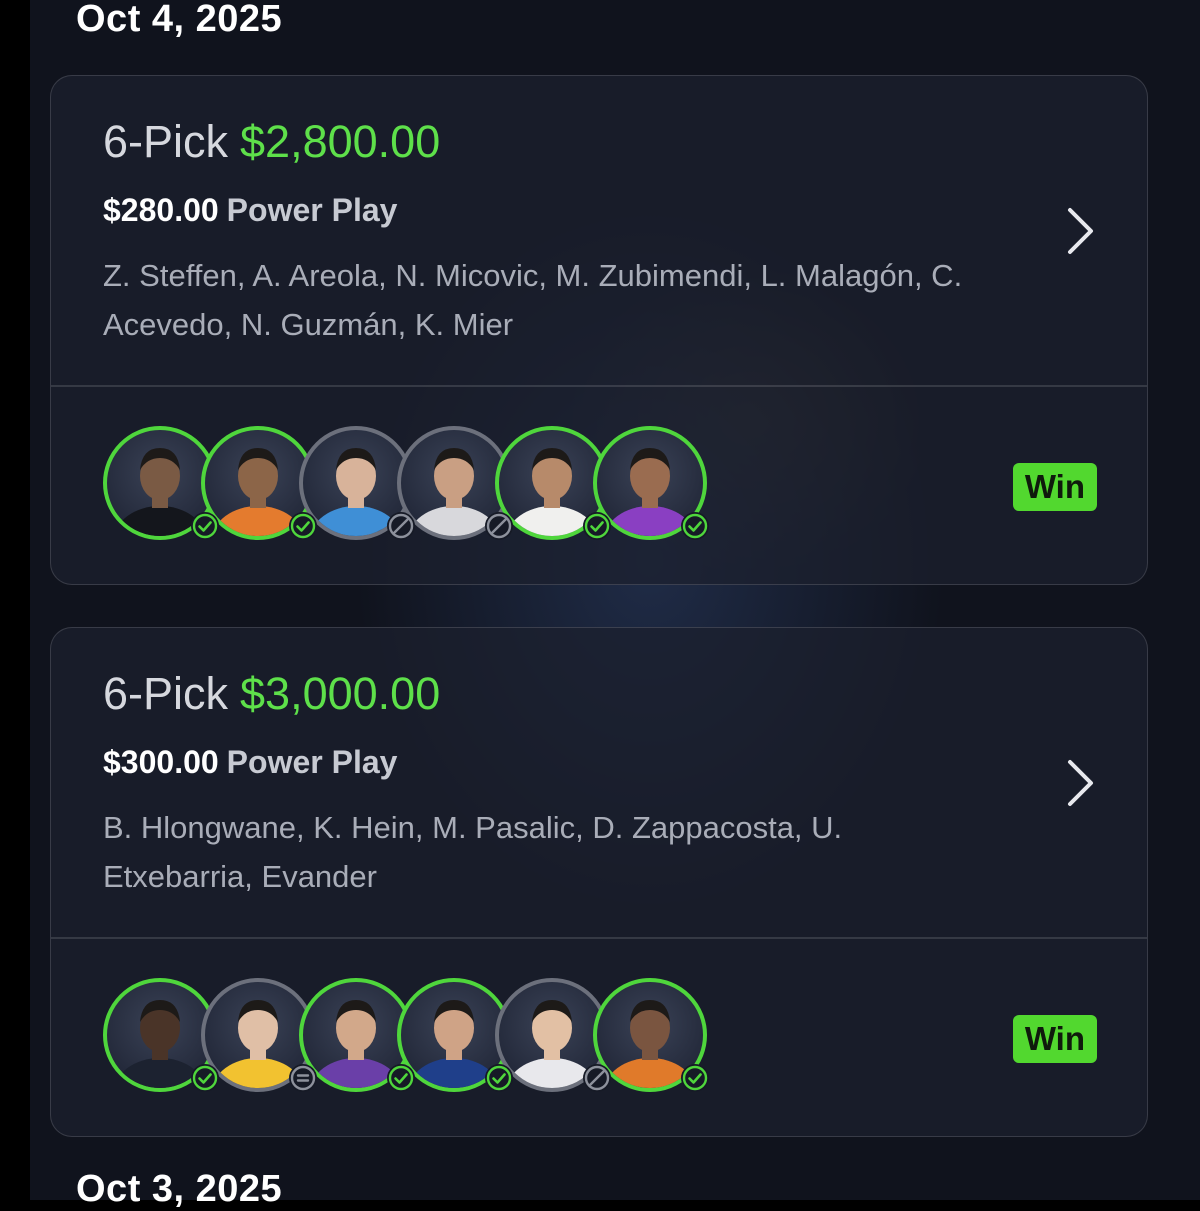  Describe the element at coordinates (179, 1189) in the screenshot. I see `date-heading: Oct 3, 2025` at that location.